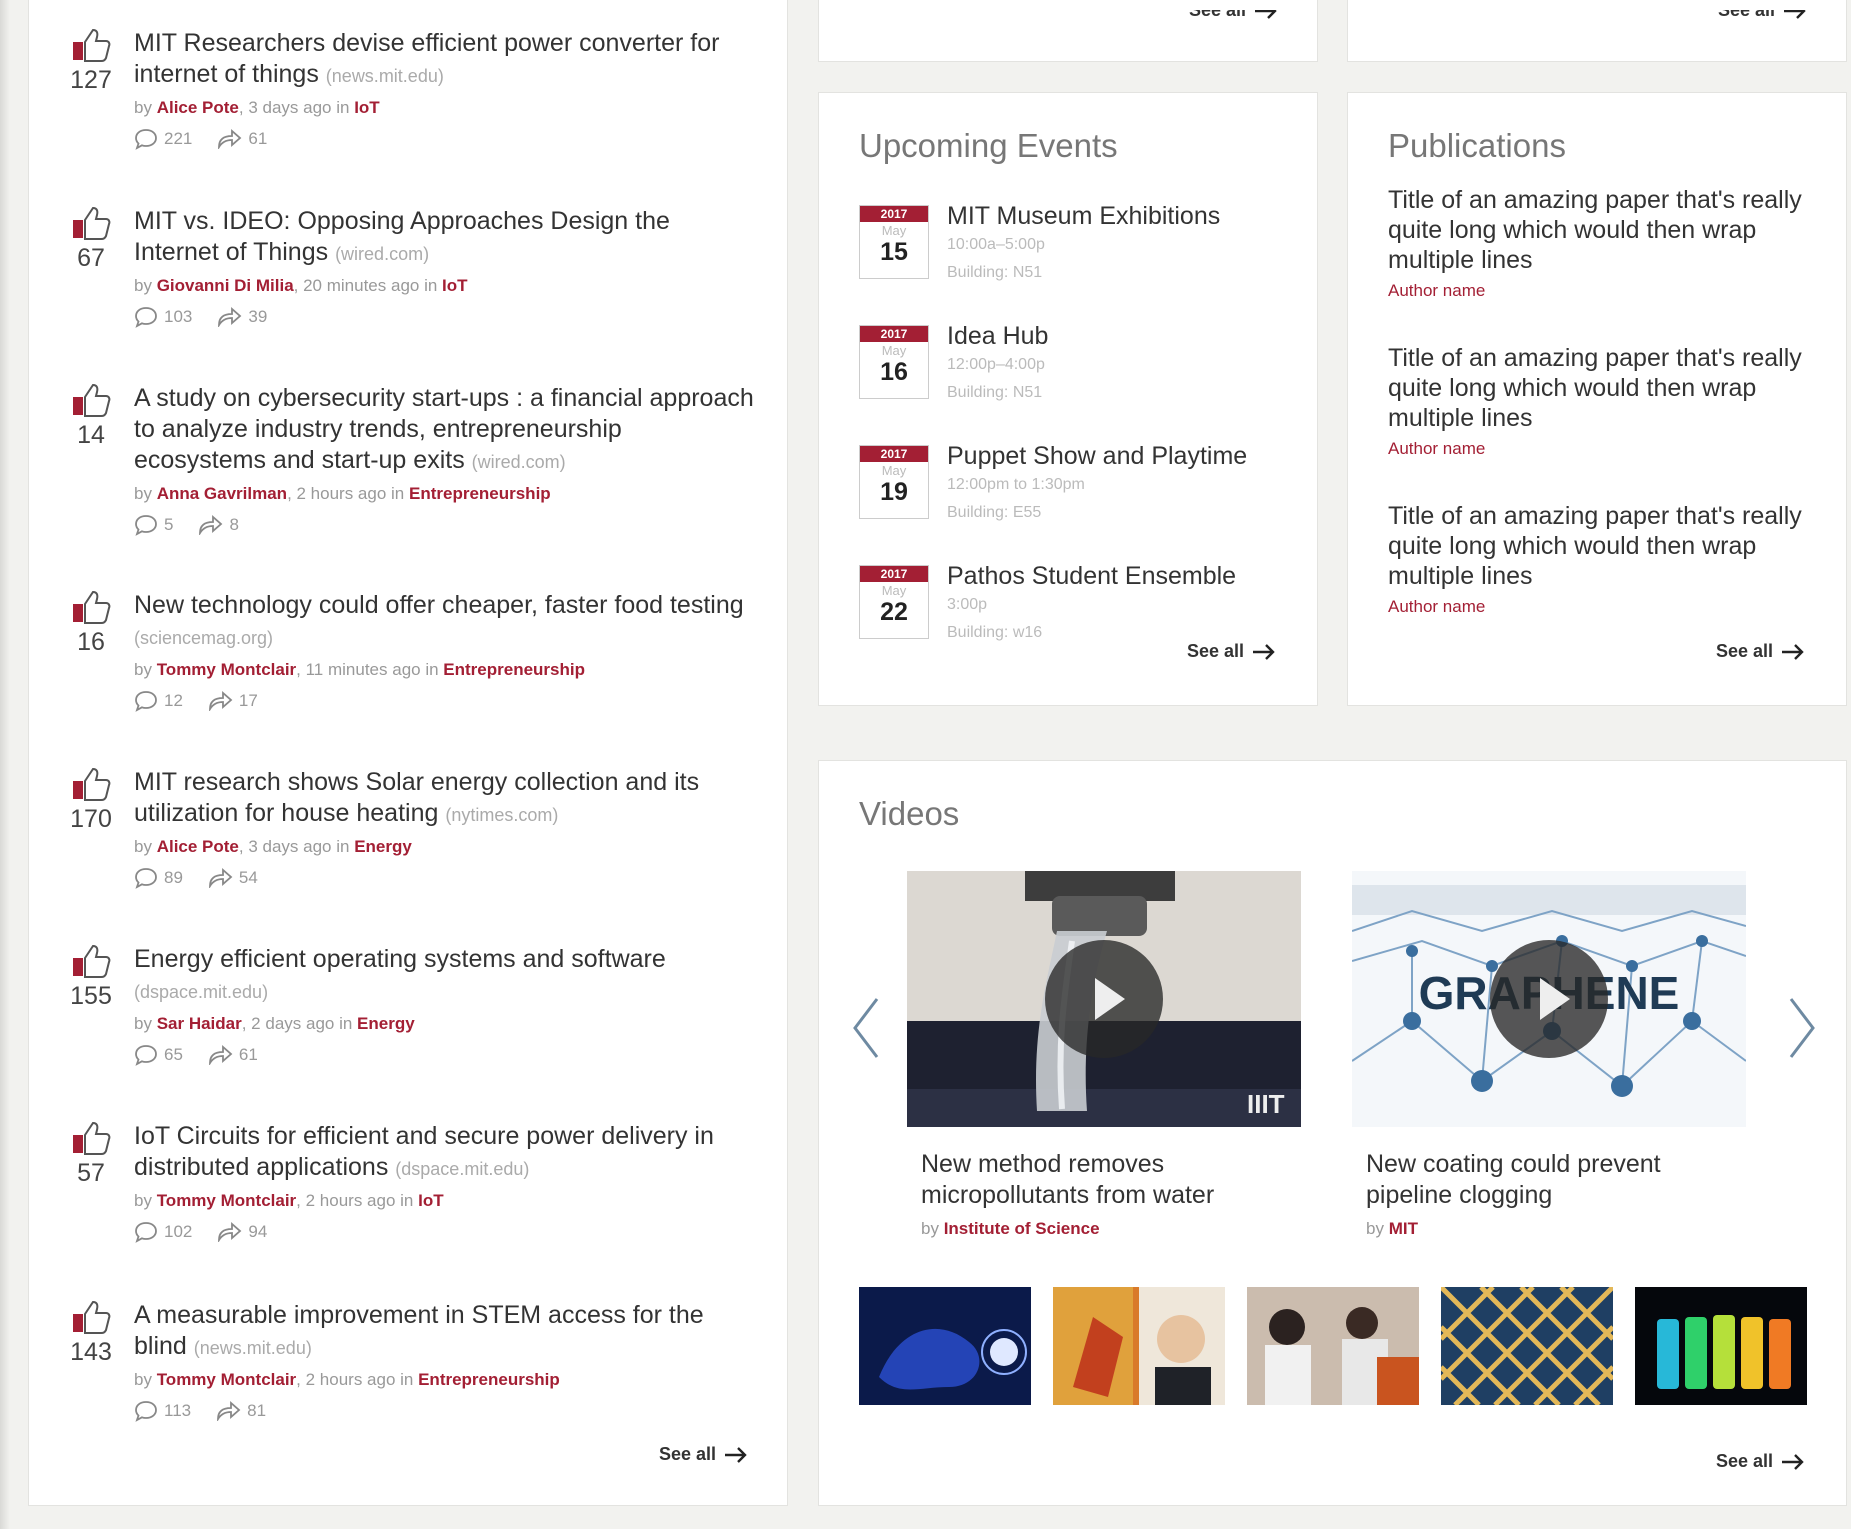 This screenshot has width=1851, height=1529. Describe the element at coordinates (894, 242) in the screenshot. I see `calendar-date-icon: 2017 May 15` at that location.